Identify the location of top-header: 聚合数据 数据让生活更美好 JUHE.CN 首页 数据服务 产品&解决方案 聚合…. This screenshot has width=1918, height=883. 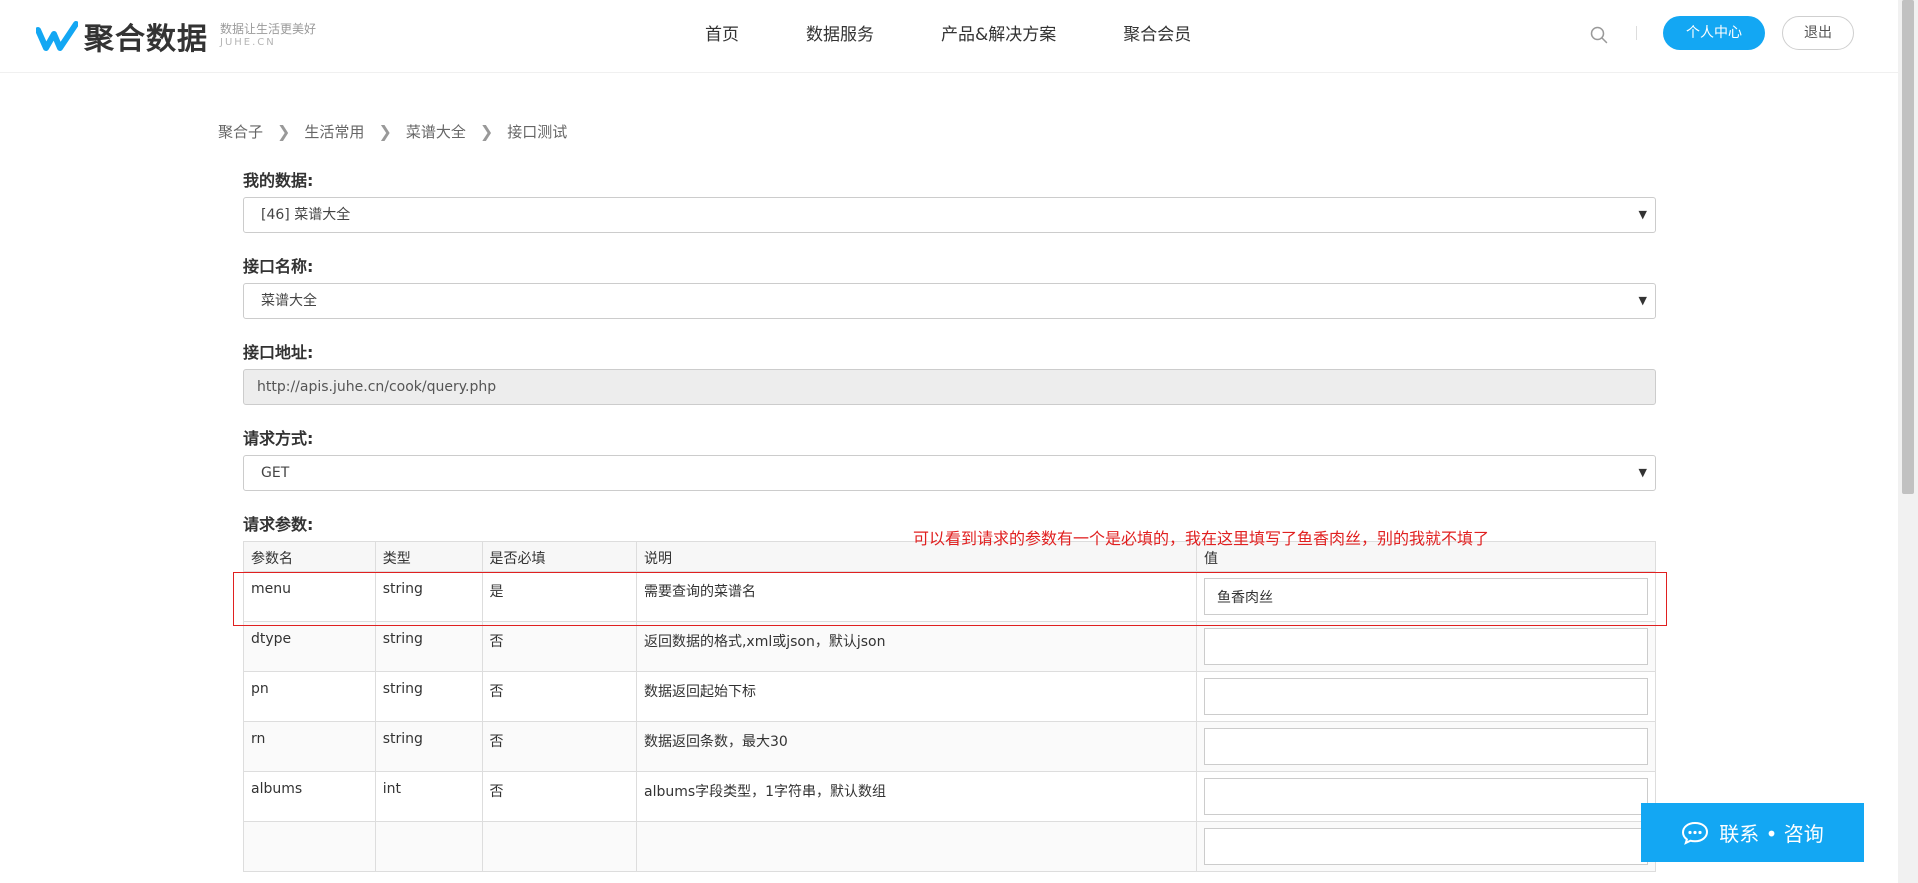
(949, 36).